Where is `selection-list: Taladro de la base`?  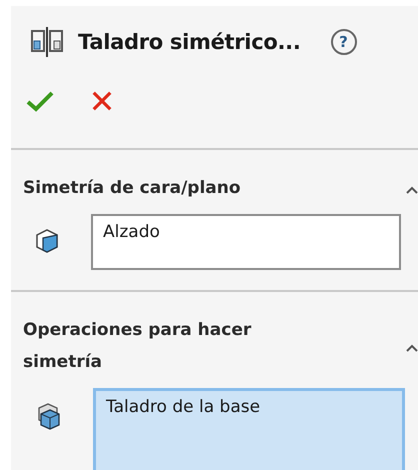 selection-list: Taladro de la base is located at coordinates (249, 429).